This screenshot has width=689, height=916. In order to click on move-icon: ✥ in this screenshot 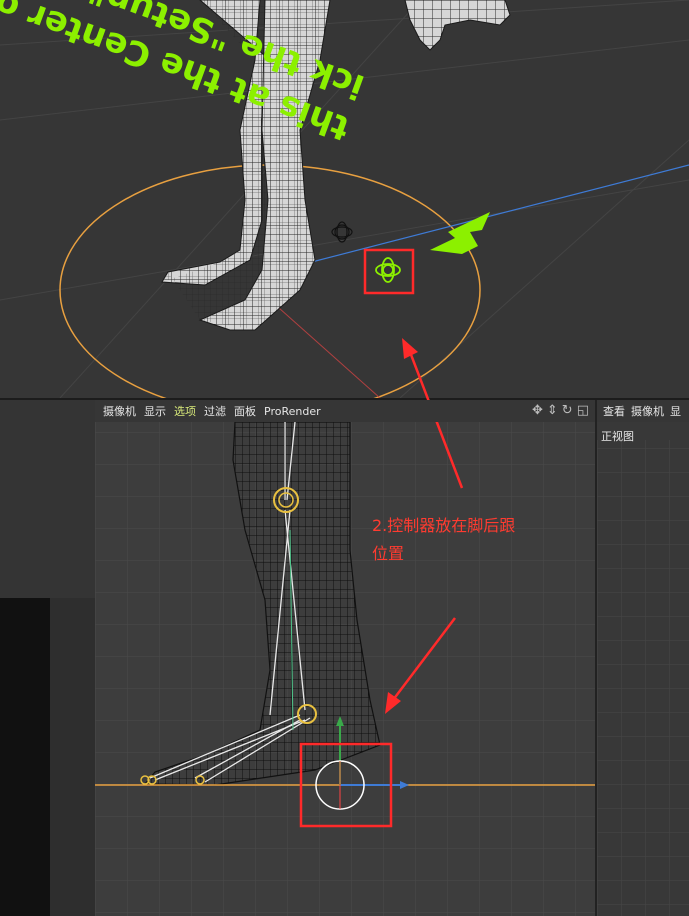, I will do `click(537, 410)`.